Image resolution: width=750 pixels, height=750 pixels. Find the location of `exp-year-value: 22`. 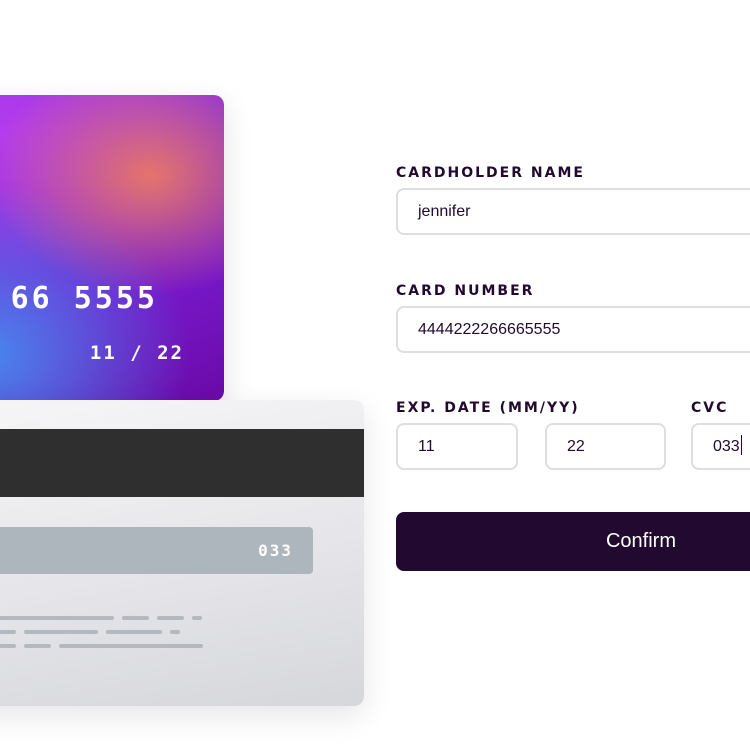

exp-year-value: 22 is located at coordinates (576, 446).